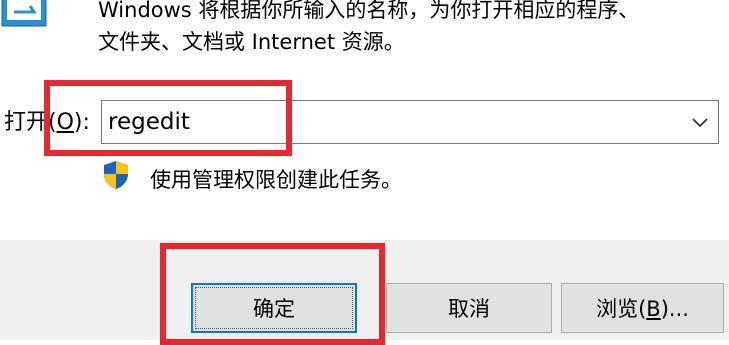 The image size is (729, 345). Describe the element at coordinates (653, 309) in the screenshot. I see `browse-label-hotkey: B` at that location.